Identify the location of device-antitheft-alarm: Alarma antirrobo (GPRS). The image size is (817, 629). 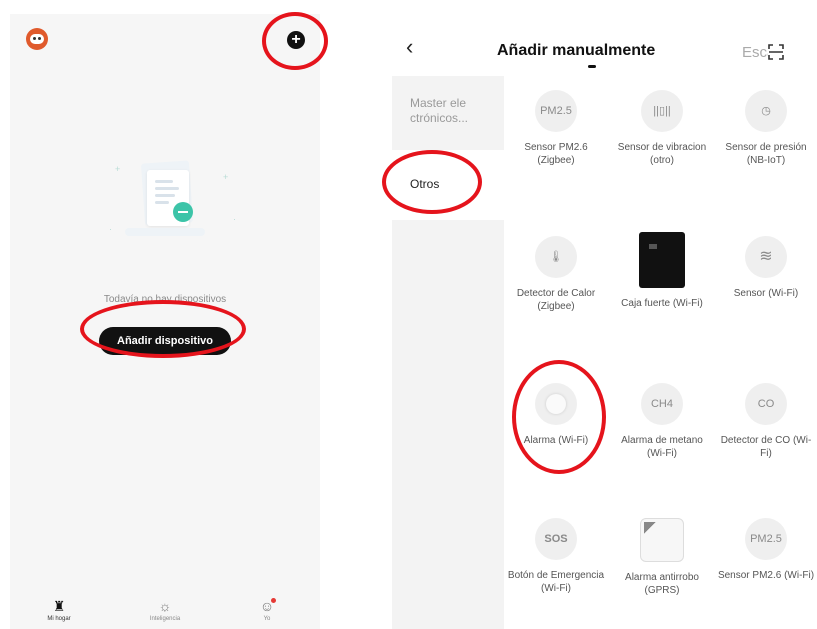
(662, 557).